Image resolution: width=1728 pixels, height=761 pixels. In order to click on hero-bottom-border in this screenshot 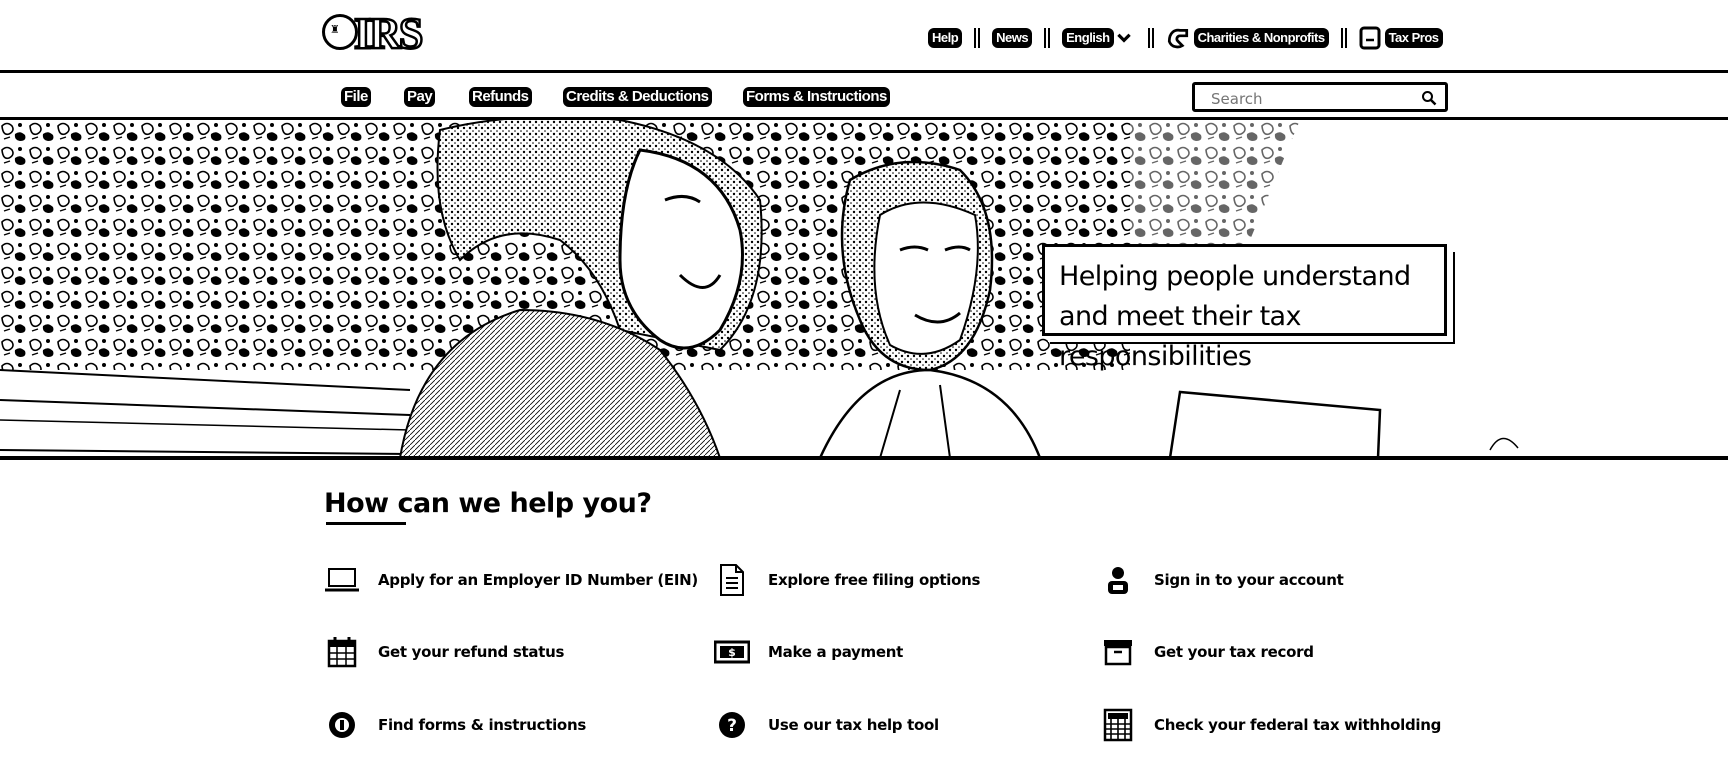, I will do `click(864, 458)`.